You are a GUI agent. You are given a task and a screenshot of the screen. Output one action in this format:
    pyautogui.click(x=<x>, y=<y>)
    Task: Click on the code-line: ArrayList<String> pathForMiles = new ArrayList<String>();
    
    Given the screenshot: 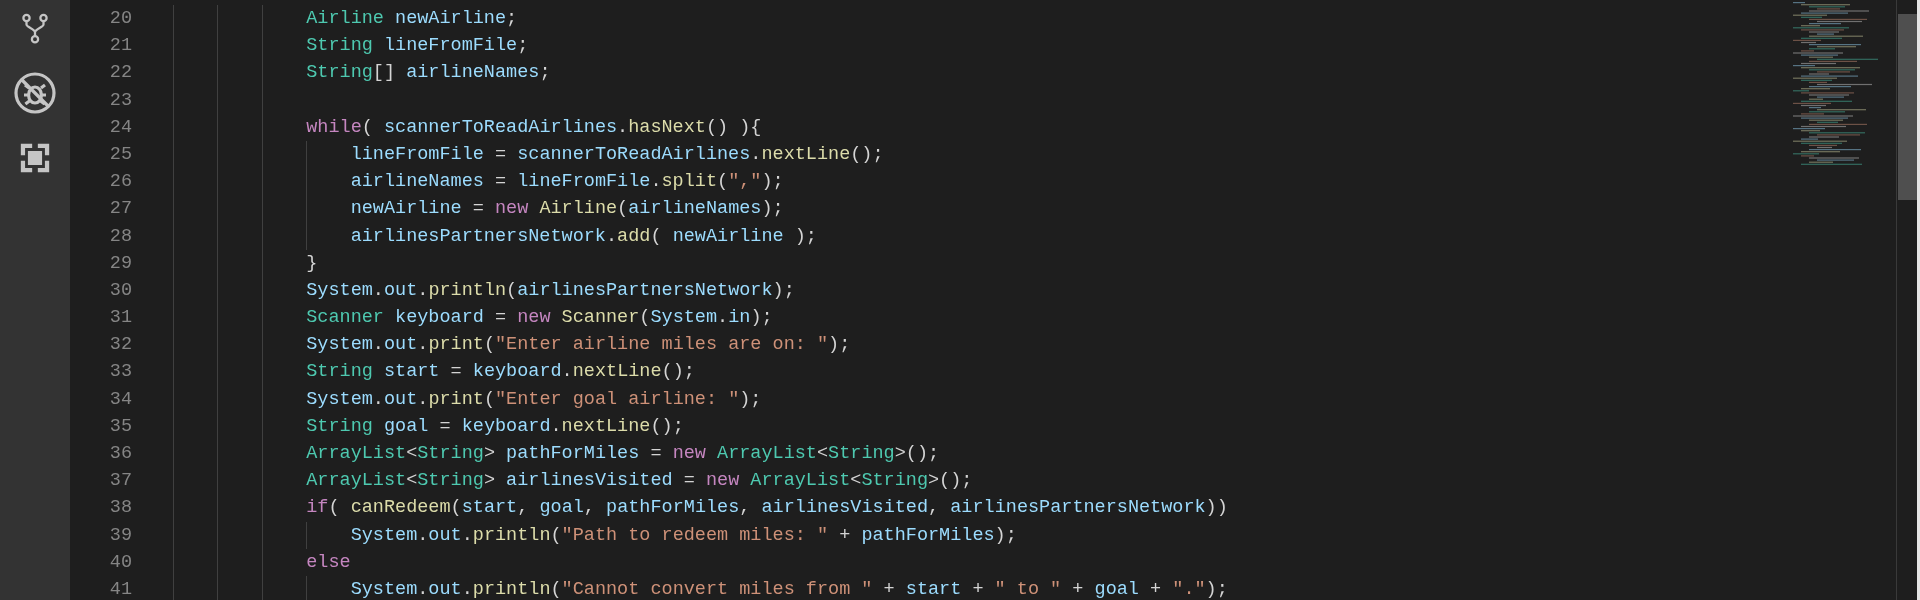 What is the action you would take?
    pyautogui.click(x=622, y=453)
    